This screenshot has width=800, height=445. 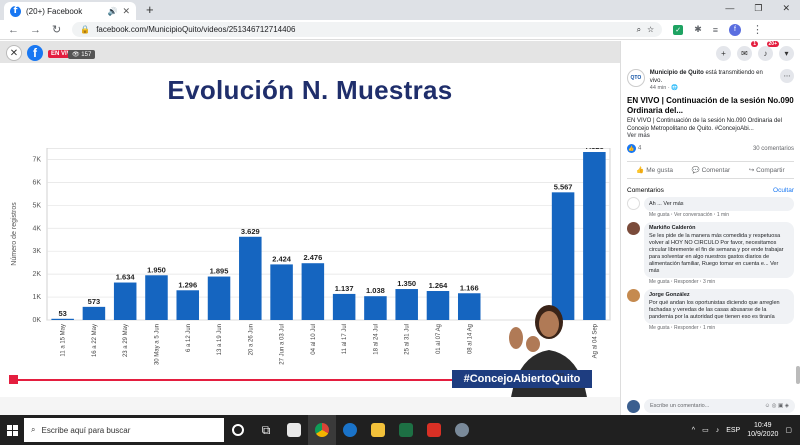 What do you see at coordinates (786, 53) in the screenshot?
I see `account-menu-button: ▾` at bounding box center [786, 53].